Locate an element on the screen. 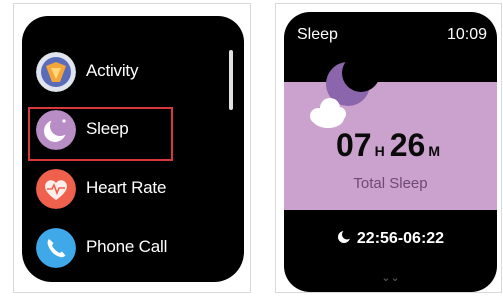 The image size is (503, 300). minutes-unit: M is located at coordinates (434, 151).